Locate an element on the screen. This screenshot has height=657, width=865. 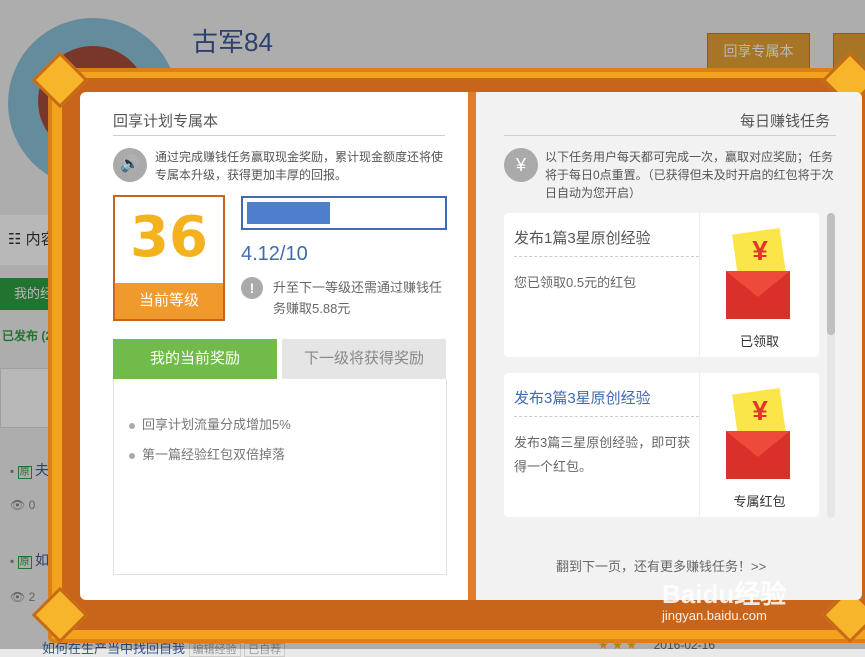
watermark-url: jingyan.baidu.com is located at coordinates (714, 615).